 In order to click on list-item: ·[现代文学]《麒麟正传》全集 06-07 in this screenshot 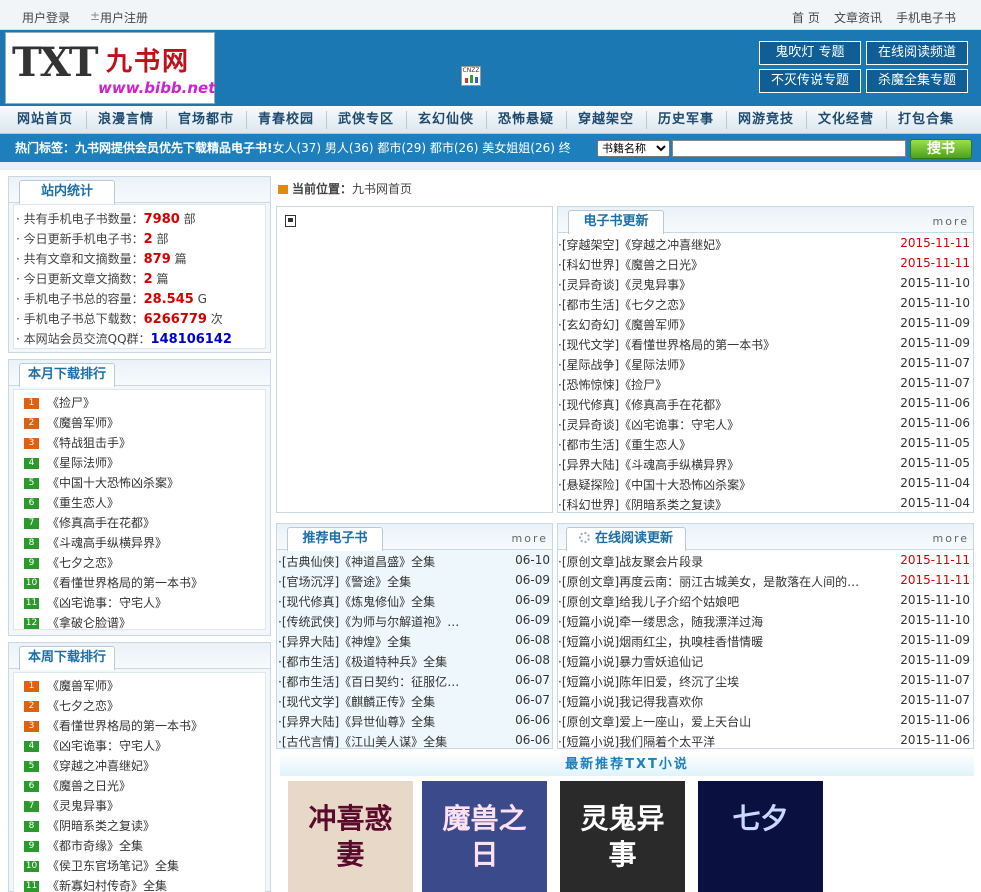, I will do `click(414, 703)`.